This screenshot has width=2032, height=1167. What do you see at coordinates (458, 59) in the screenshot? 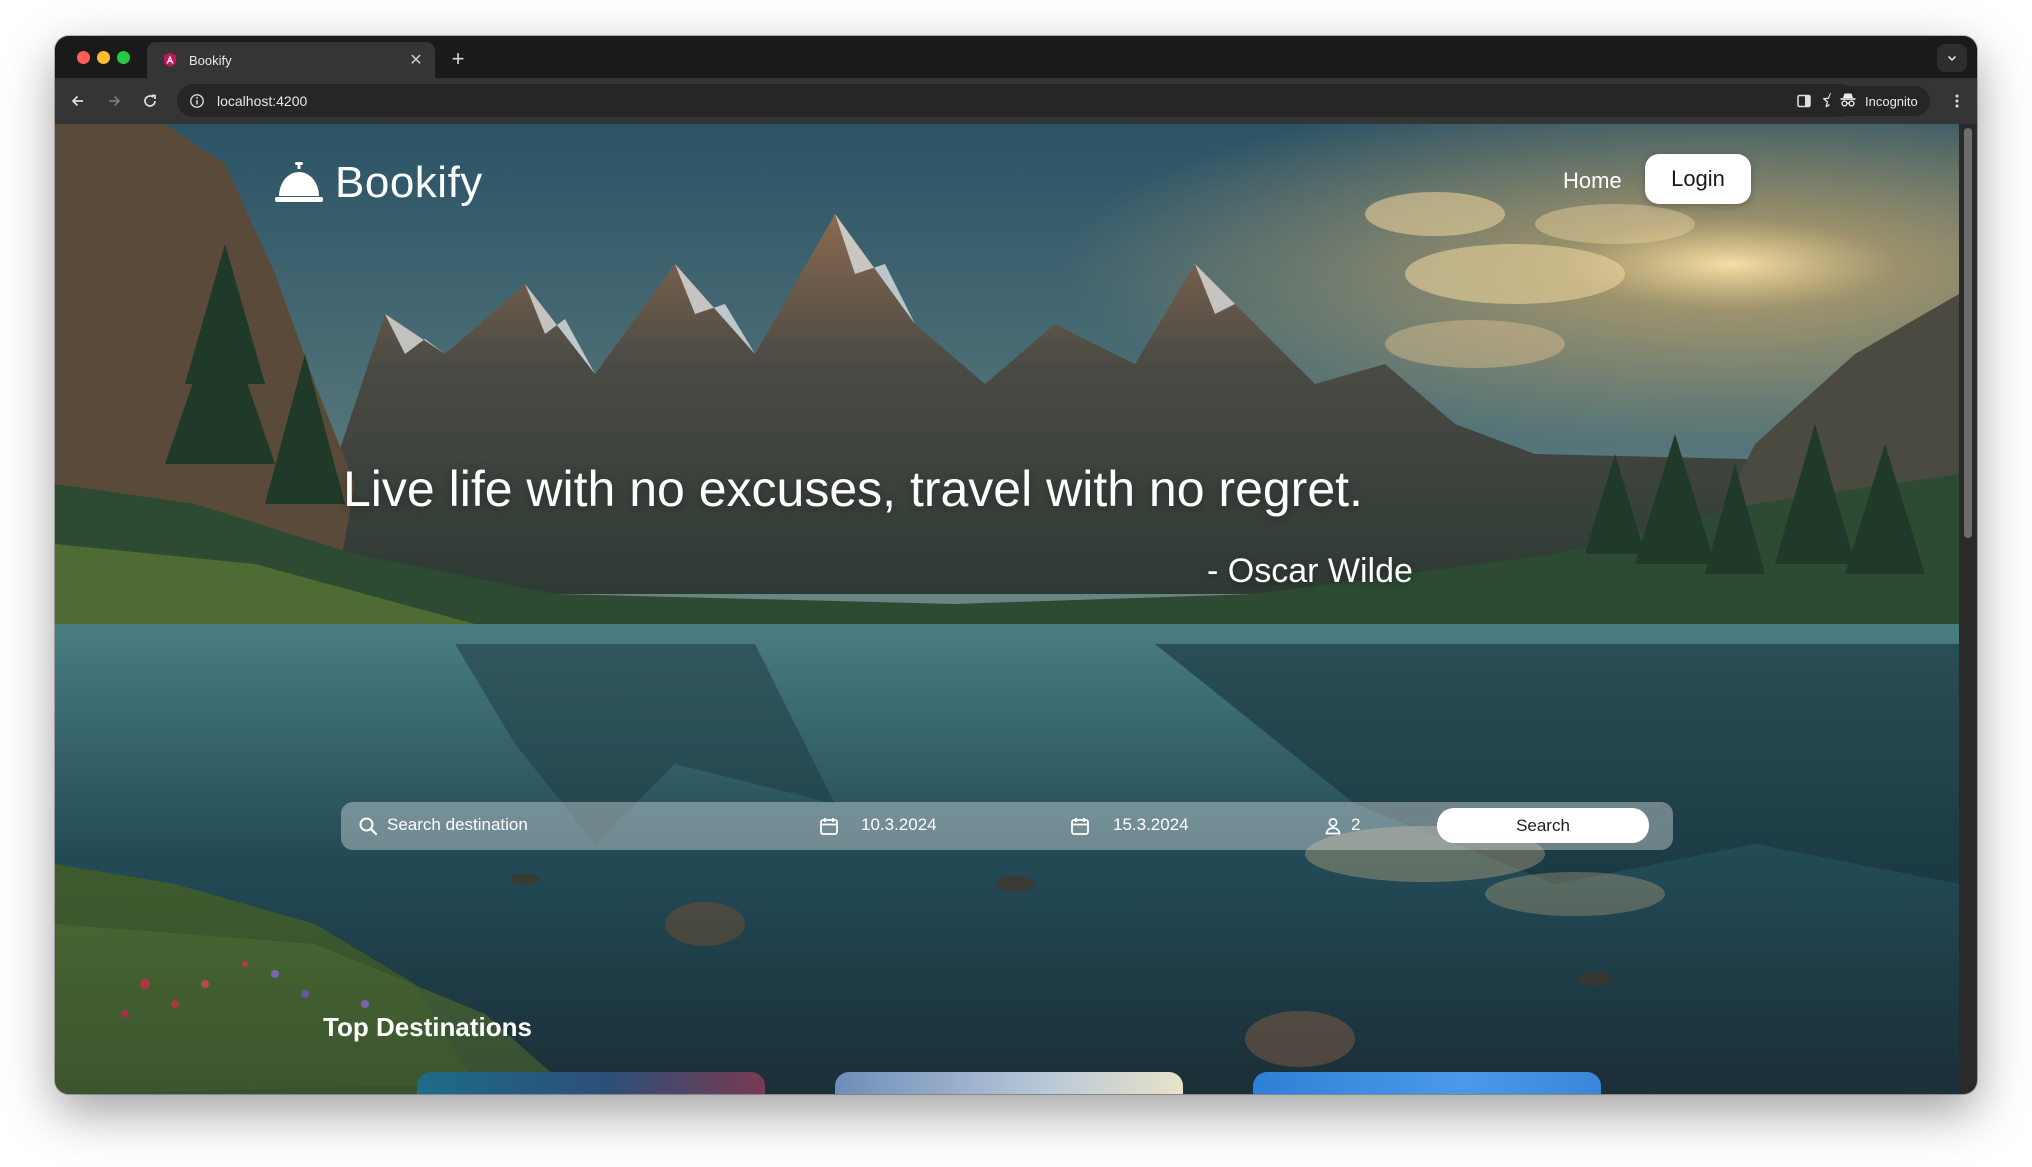
I see `new-tab-button: +` at bounding box center [458, 59].